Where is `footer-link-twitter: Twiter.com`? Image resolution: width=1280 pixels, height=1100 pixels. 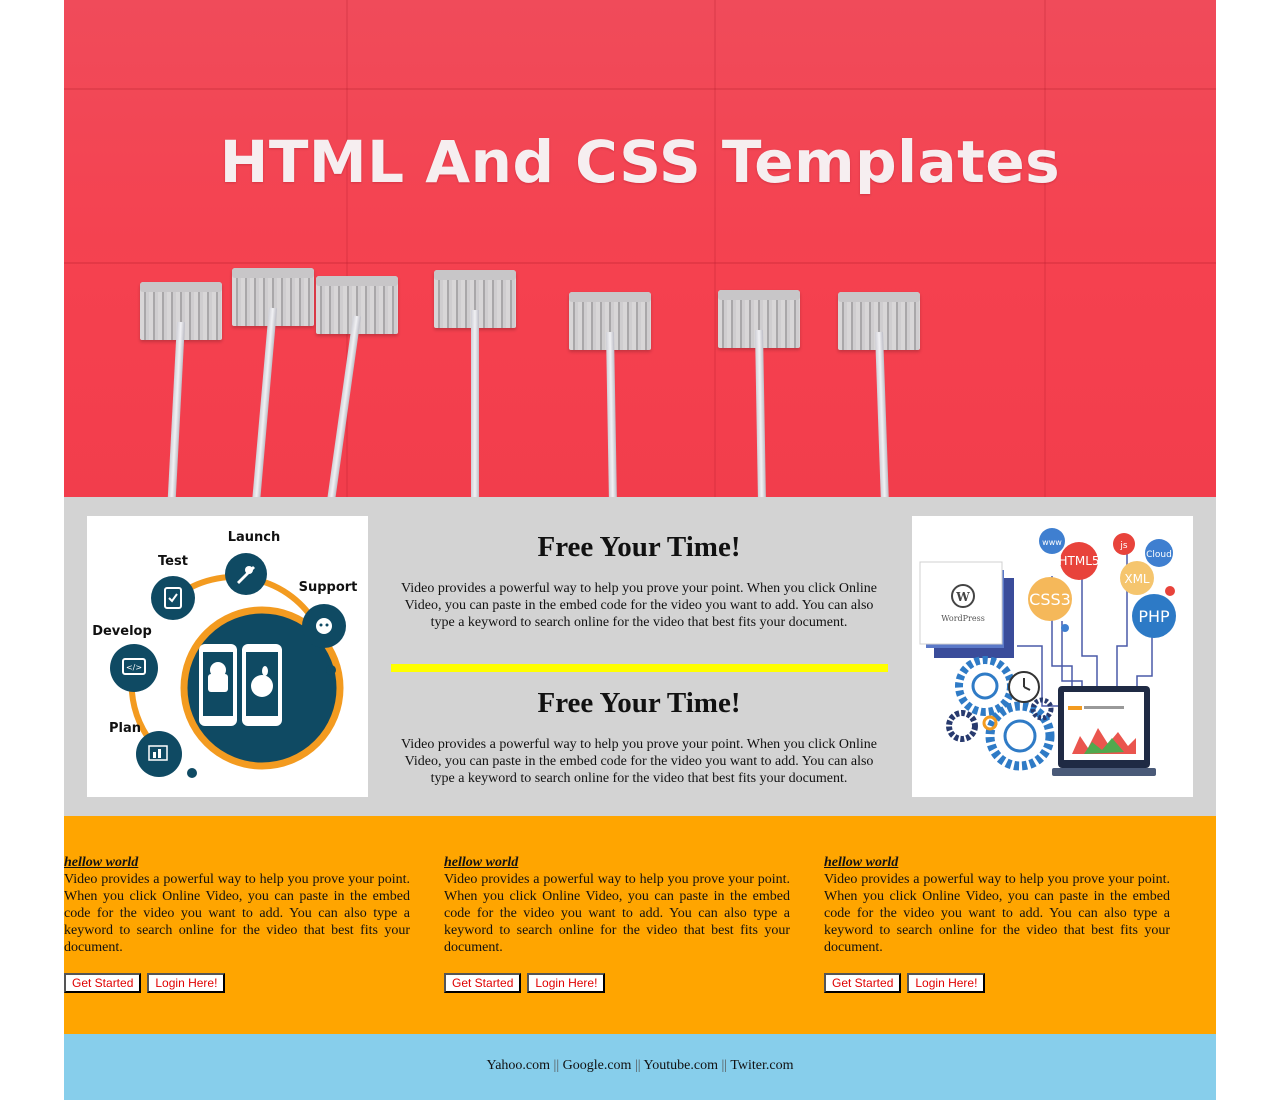 footer-link-twitter: Twiter.com is located at coordinates (761, 1065).